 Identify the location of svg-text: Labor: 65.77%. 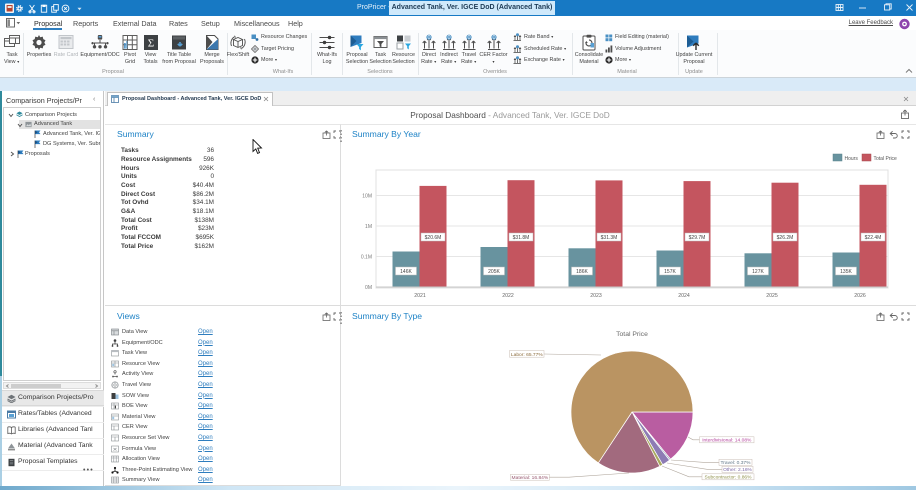
(527, 355).